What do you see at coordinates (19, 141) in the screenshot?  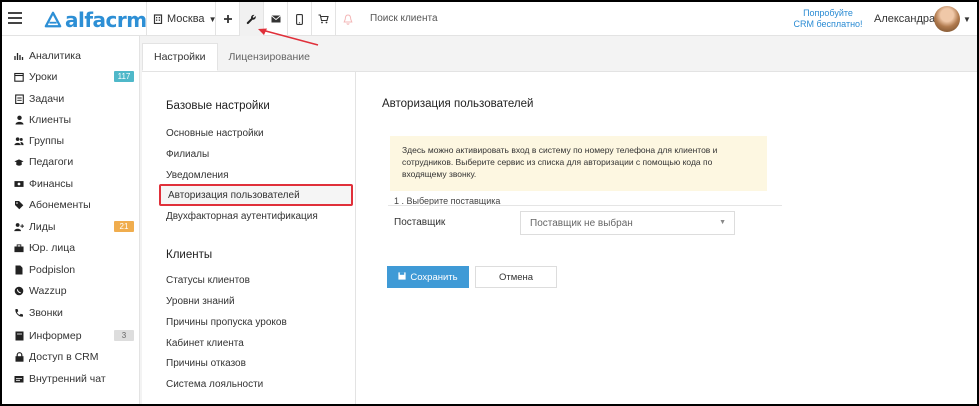 I see `users-icon` at bounding box center [19, 141].